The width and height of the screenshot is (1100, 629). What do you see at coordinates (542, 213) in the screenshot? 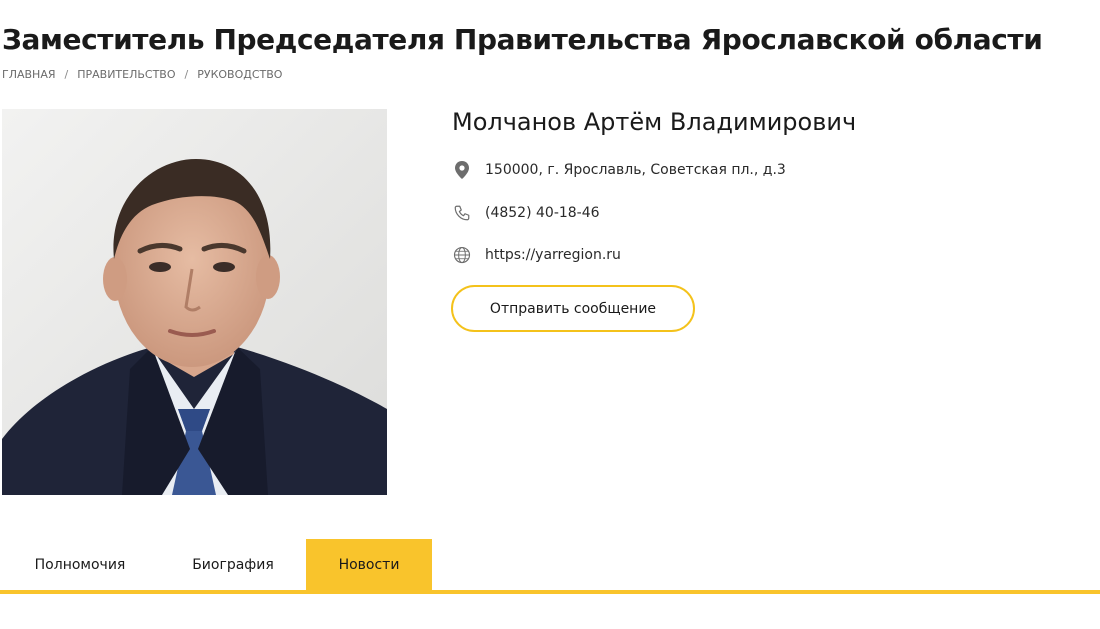
I see `phone-link: (4852) 40-18-46` at bounding box center [542, 213].